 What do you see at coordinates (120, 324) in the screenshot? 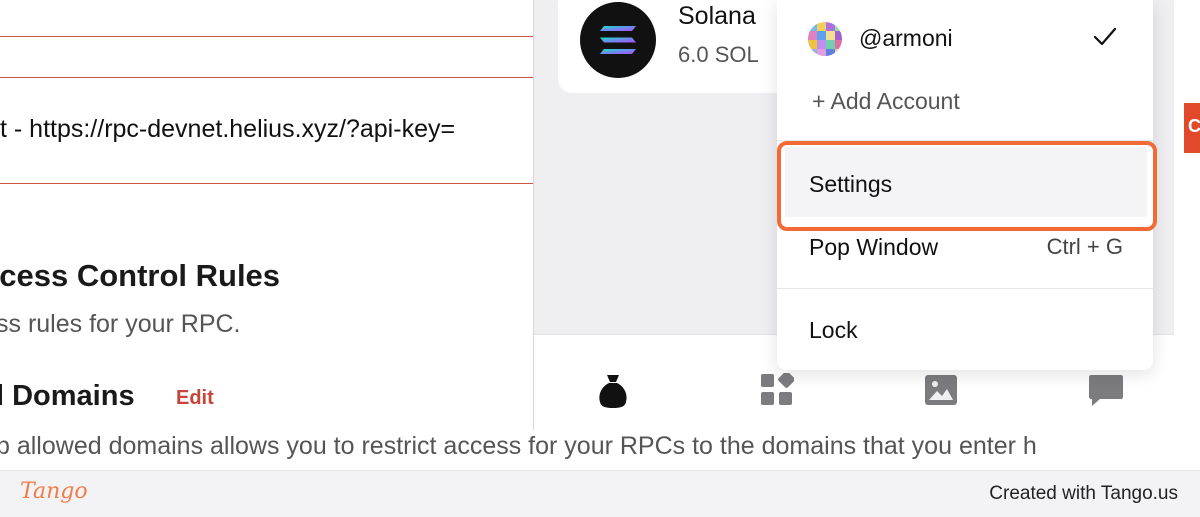
I see `access-control-subtitle: ss rules for your RPC.` at bounding box center [120, 324].